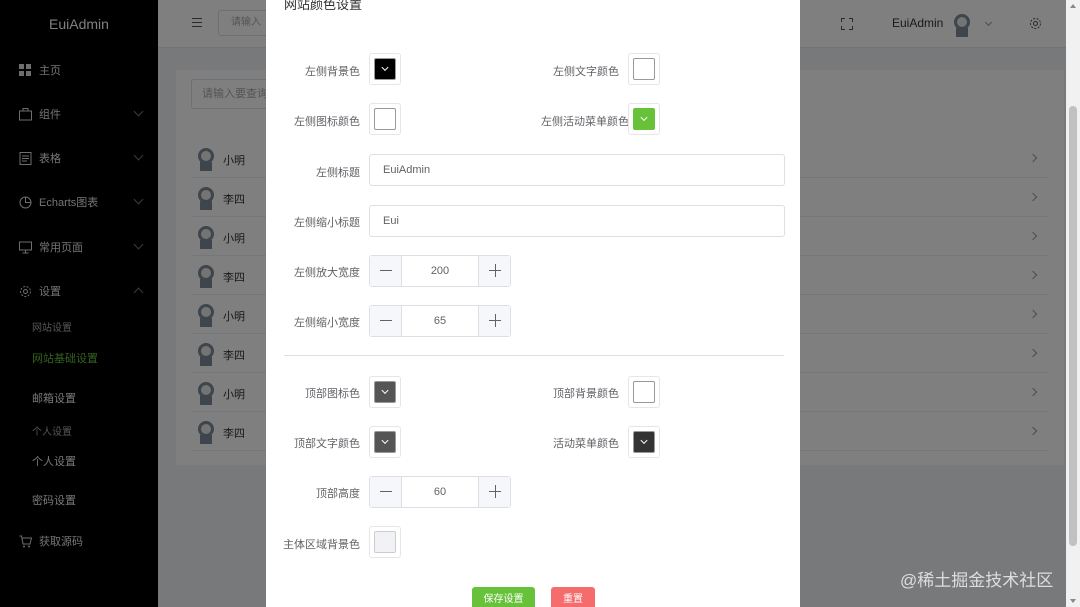 The height and width of the screenshot is (607, 1080). What do you see at coordinates (1073, 326) in the screenshot?
I see `scrollbar-thumb` at bounding box center [1073, 326].